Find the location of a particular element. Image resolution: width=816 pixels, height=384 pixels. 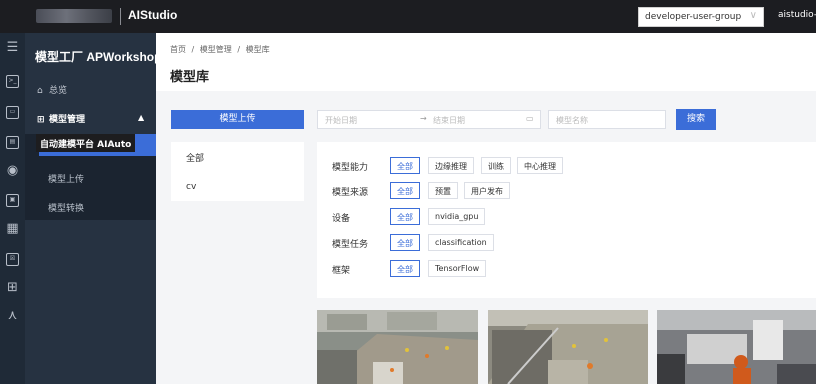

grid-icon: ⊞ is located at coordinates (12, 287).